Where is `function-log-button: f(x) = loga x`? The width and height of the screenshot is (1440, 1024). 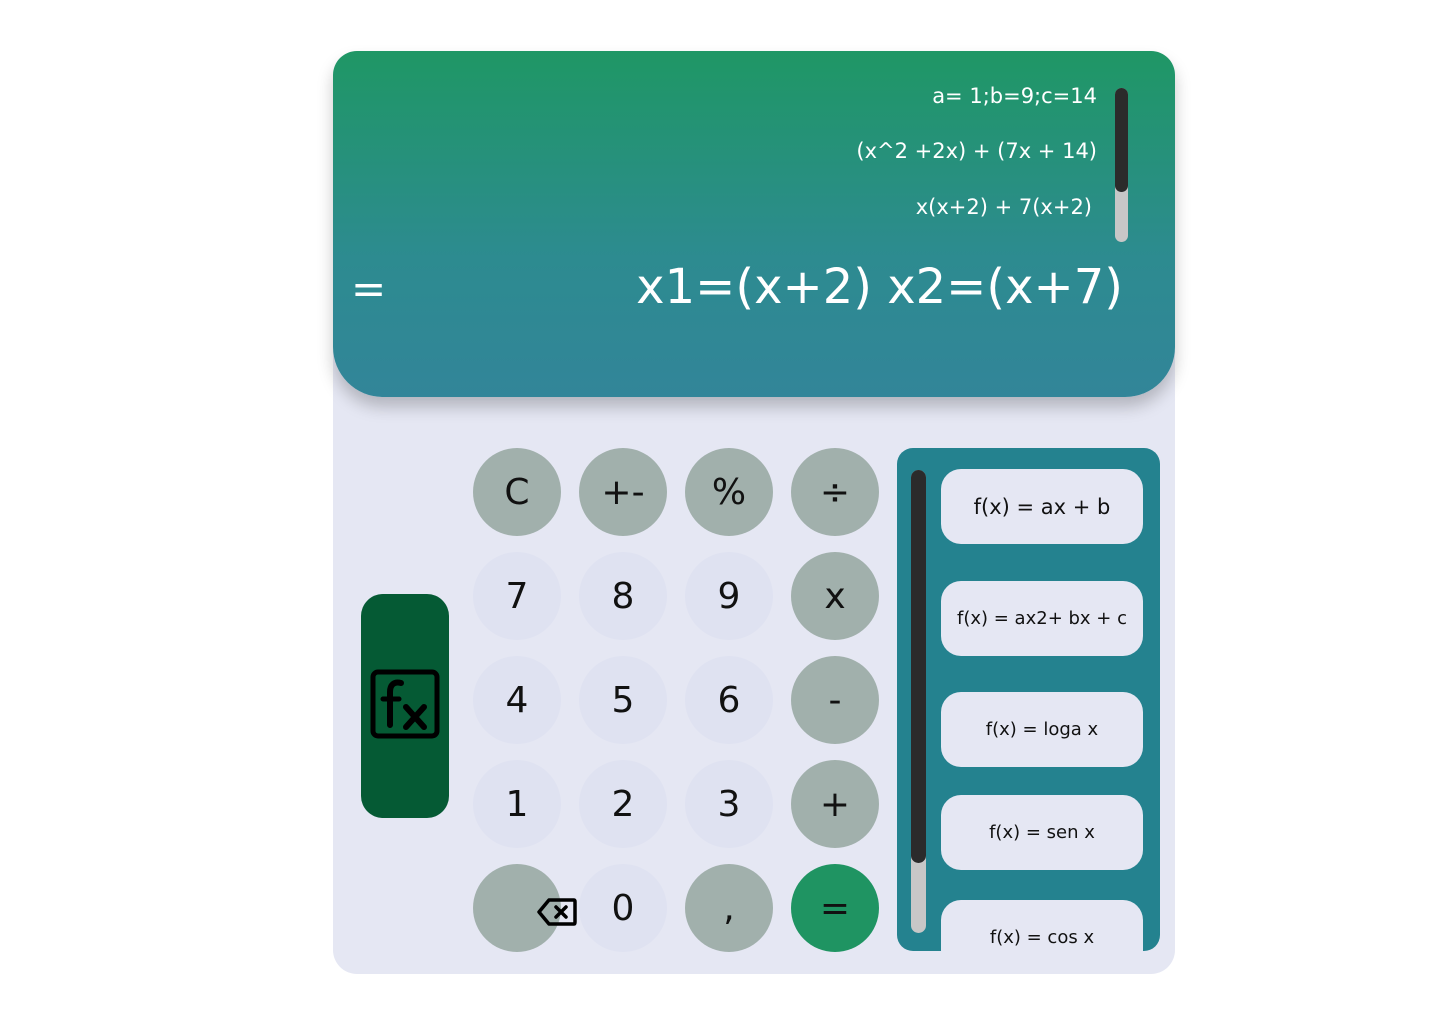 function-log-button: f(x) = loga x is located at coordinates (1042, 729).